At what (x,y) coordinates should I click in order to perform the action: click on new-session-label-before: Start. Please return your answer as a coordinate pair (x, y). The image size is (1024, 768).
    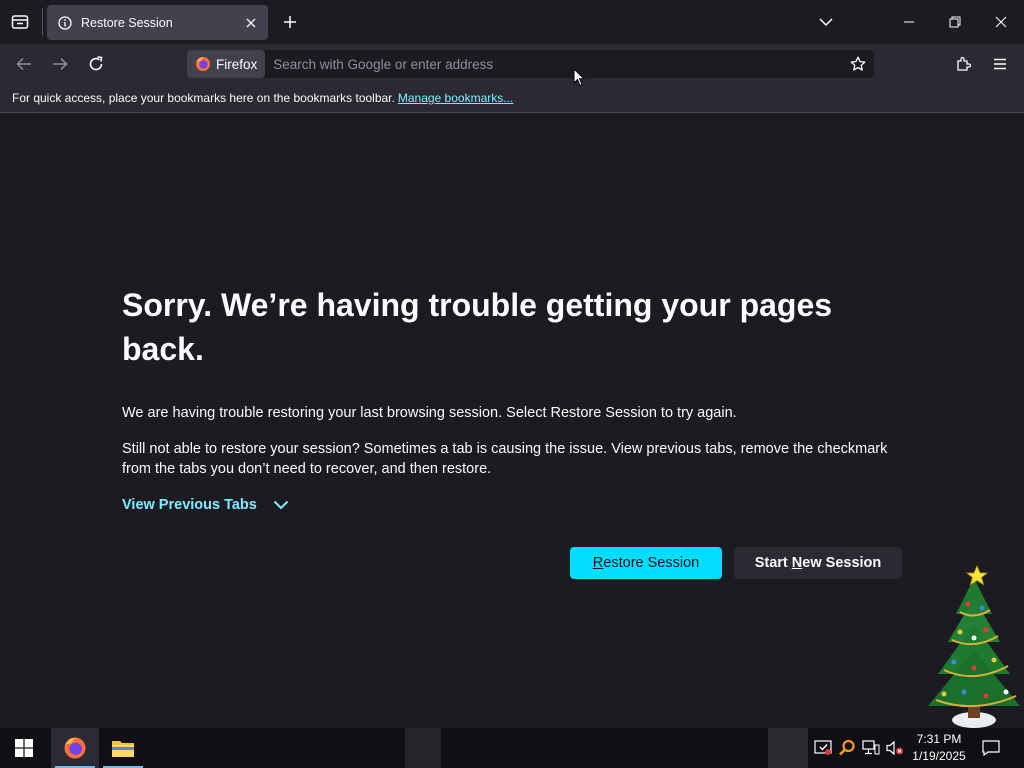
    Looking at the image, I should click on (773, 563).